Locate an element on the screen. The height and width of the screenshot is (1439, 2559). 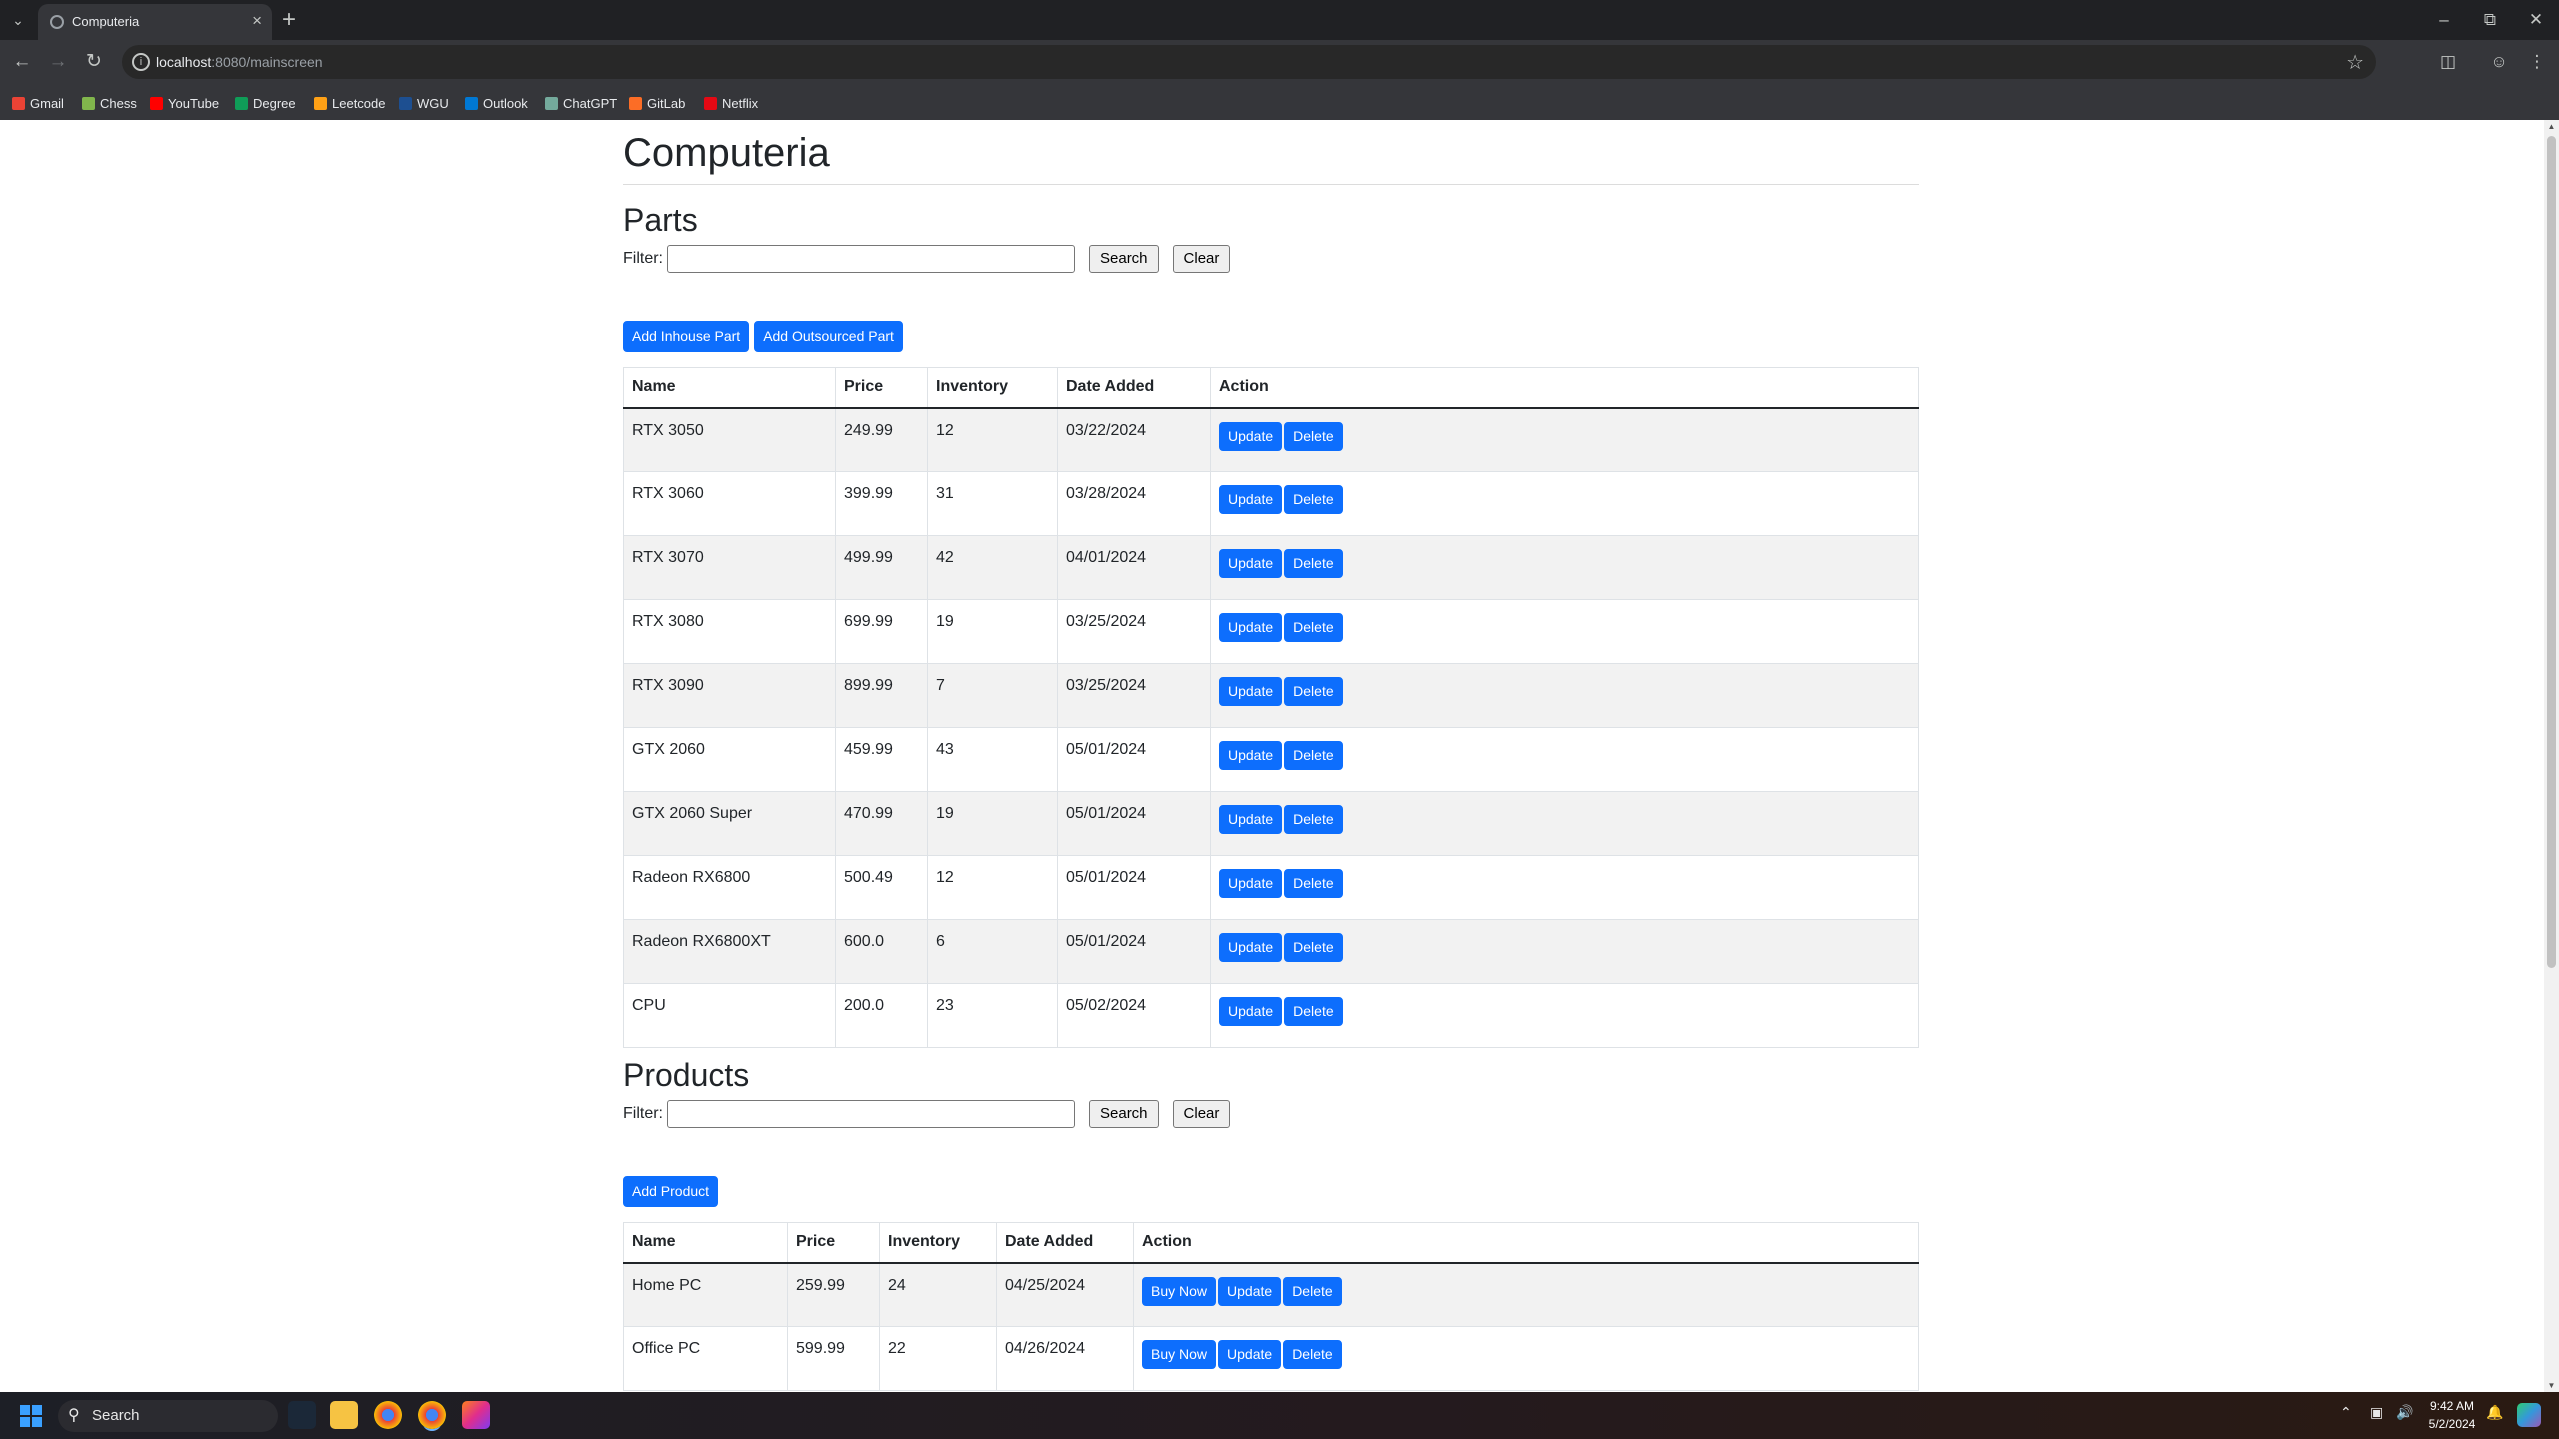
clock-date: 5/2/2024 is located at coordinates (2452, 1424).